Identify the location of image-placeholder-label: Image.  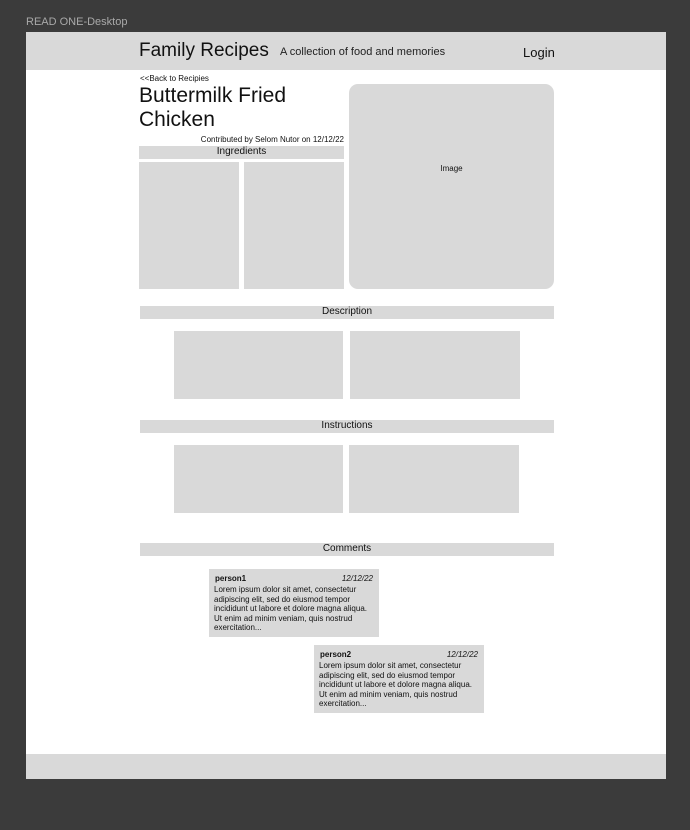
(451, 168).